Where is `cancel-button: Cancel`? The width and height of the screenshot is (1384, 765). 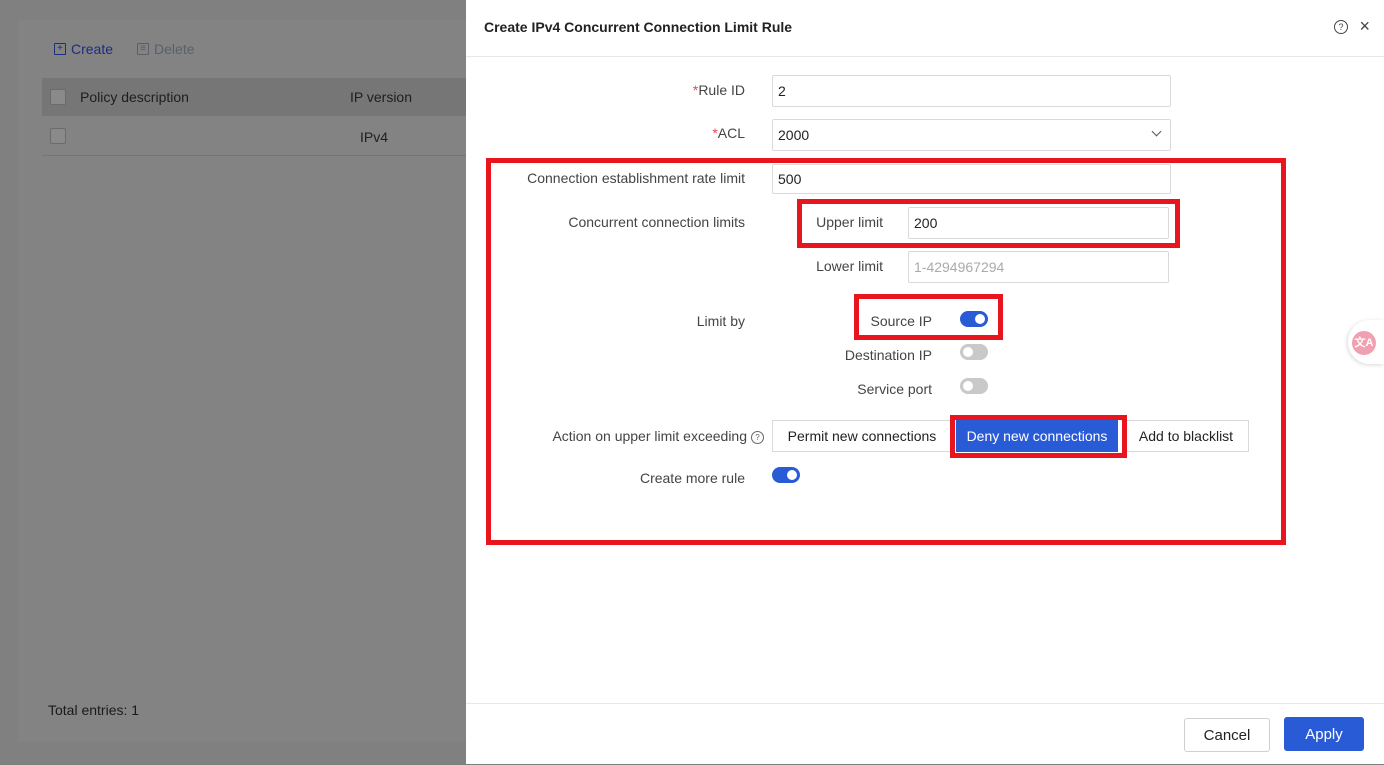
cancel-button: Cancel is located at coordinates (1227, 735).